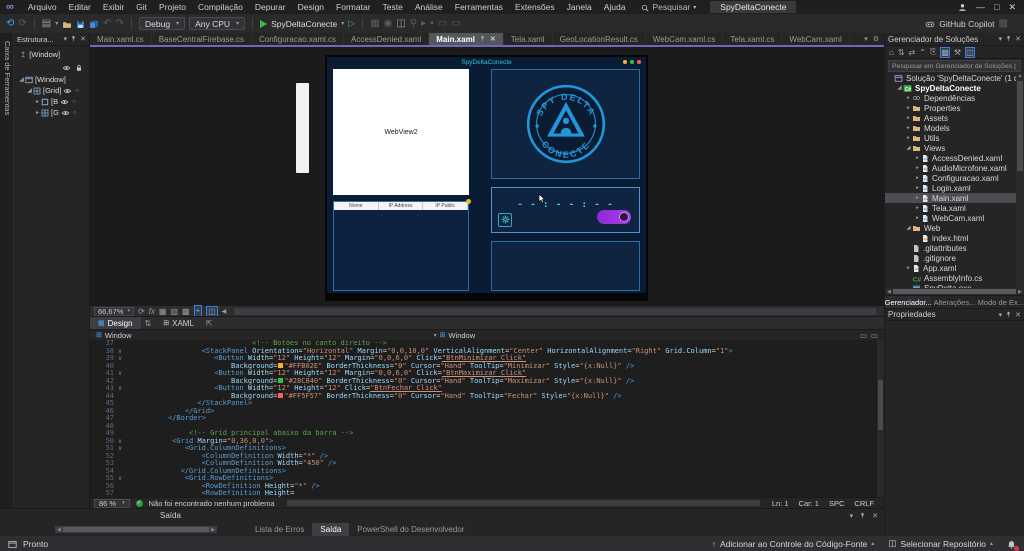 The image size is (1024, 551). Describe the element at coordinates (599, 39) in the screenshot. I see `tab-geolocationresult.cs: GeoLocationResult.cs` at that location.